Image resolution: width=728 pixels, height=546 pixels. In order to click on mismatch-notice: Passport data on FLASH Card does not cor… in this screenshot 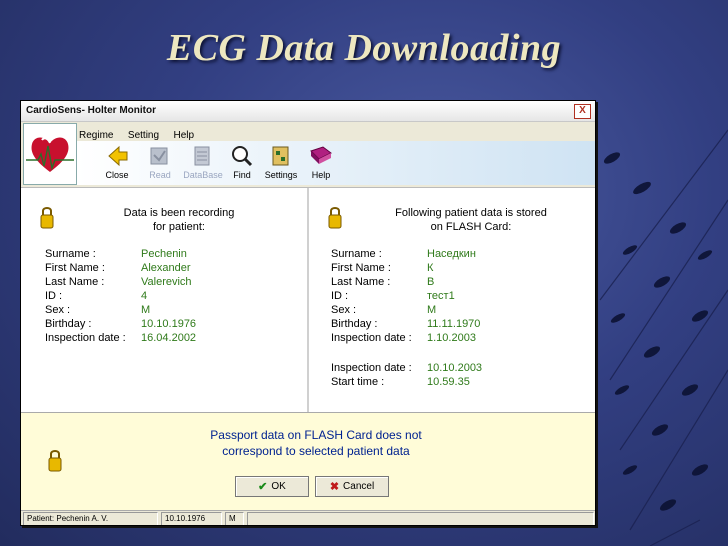, I will do `click(308, 461)`.